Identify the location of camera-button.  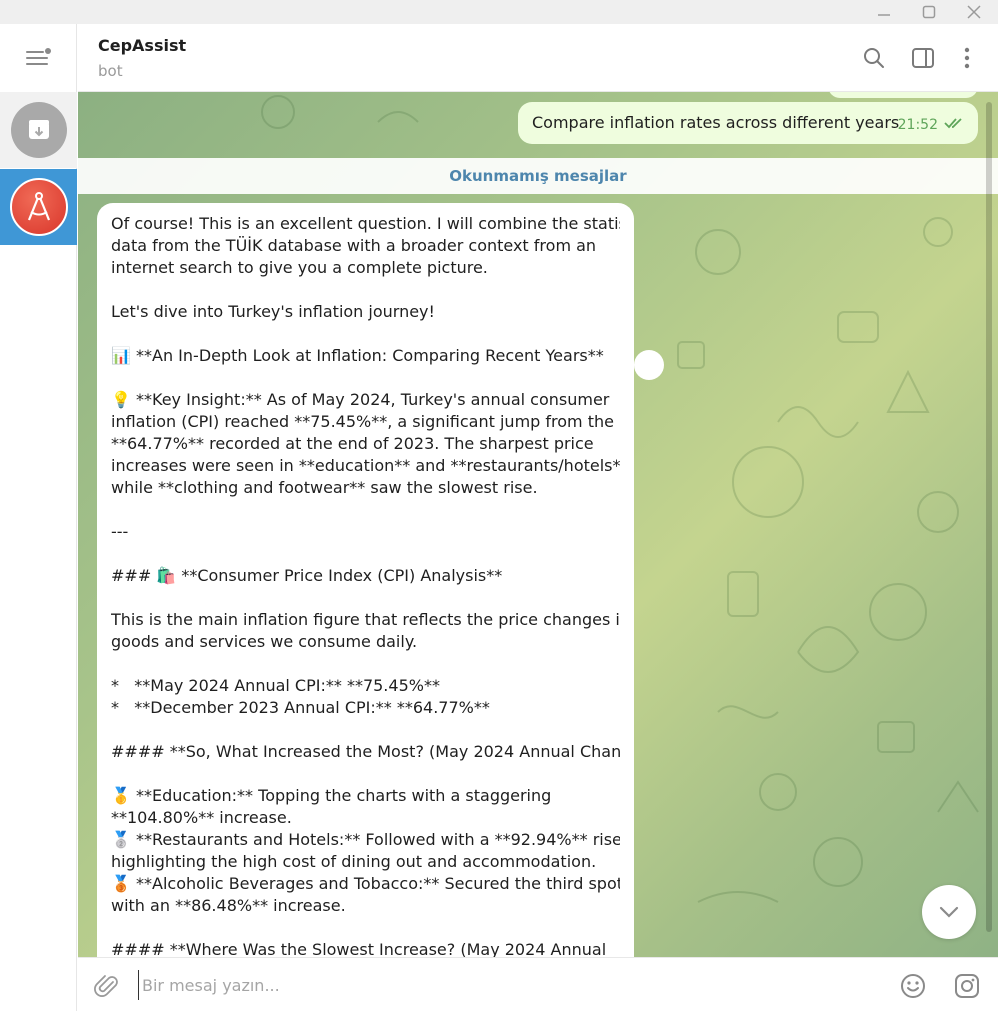
(967, 986).